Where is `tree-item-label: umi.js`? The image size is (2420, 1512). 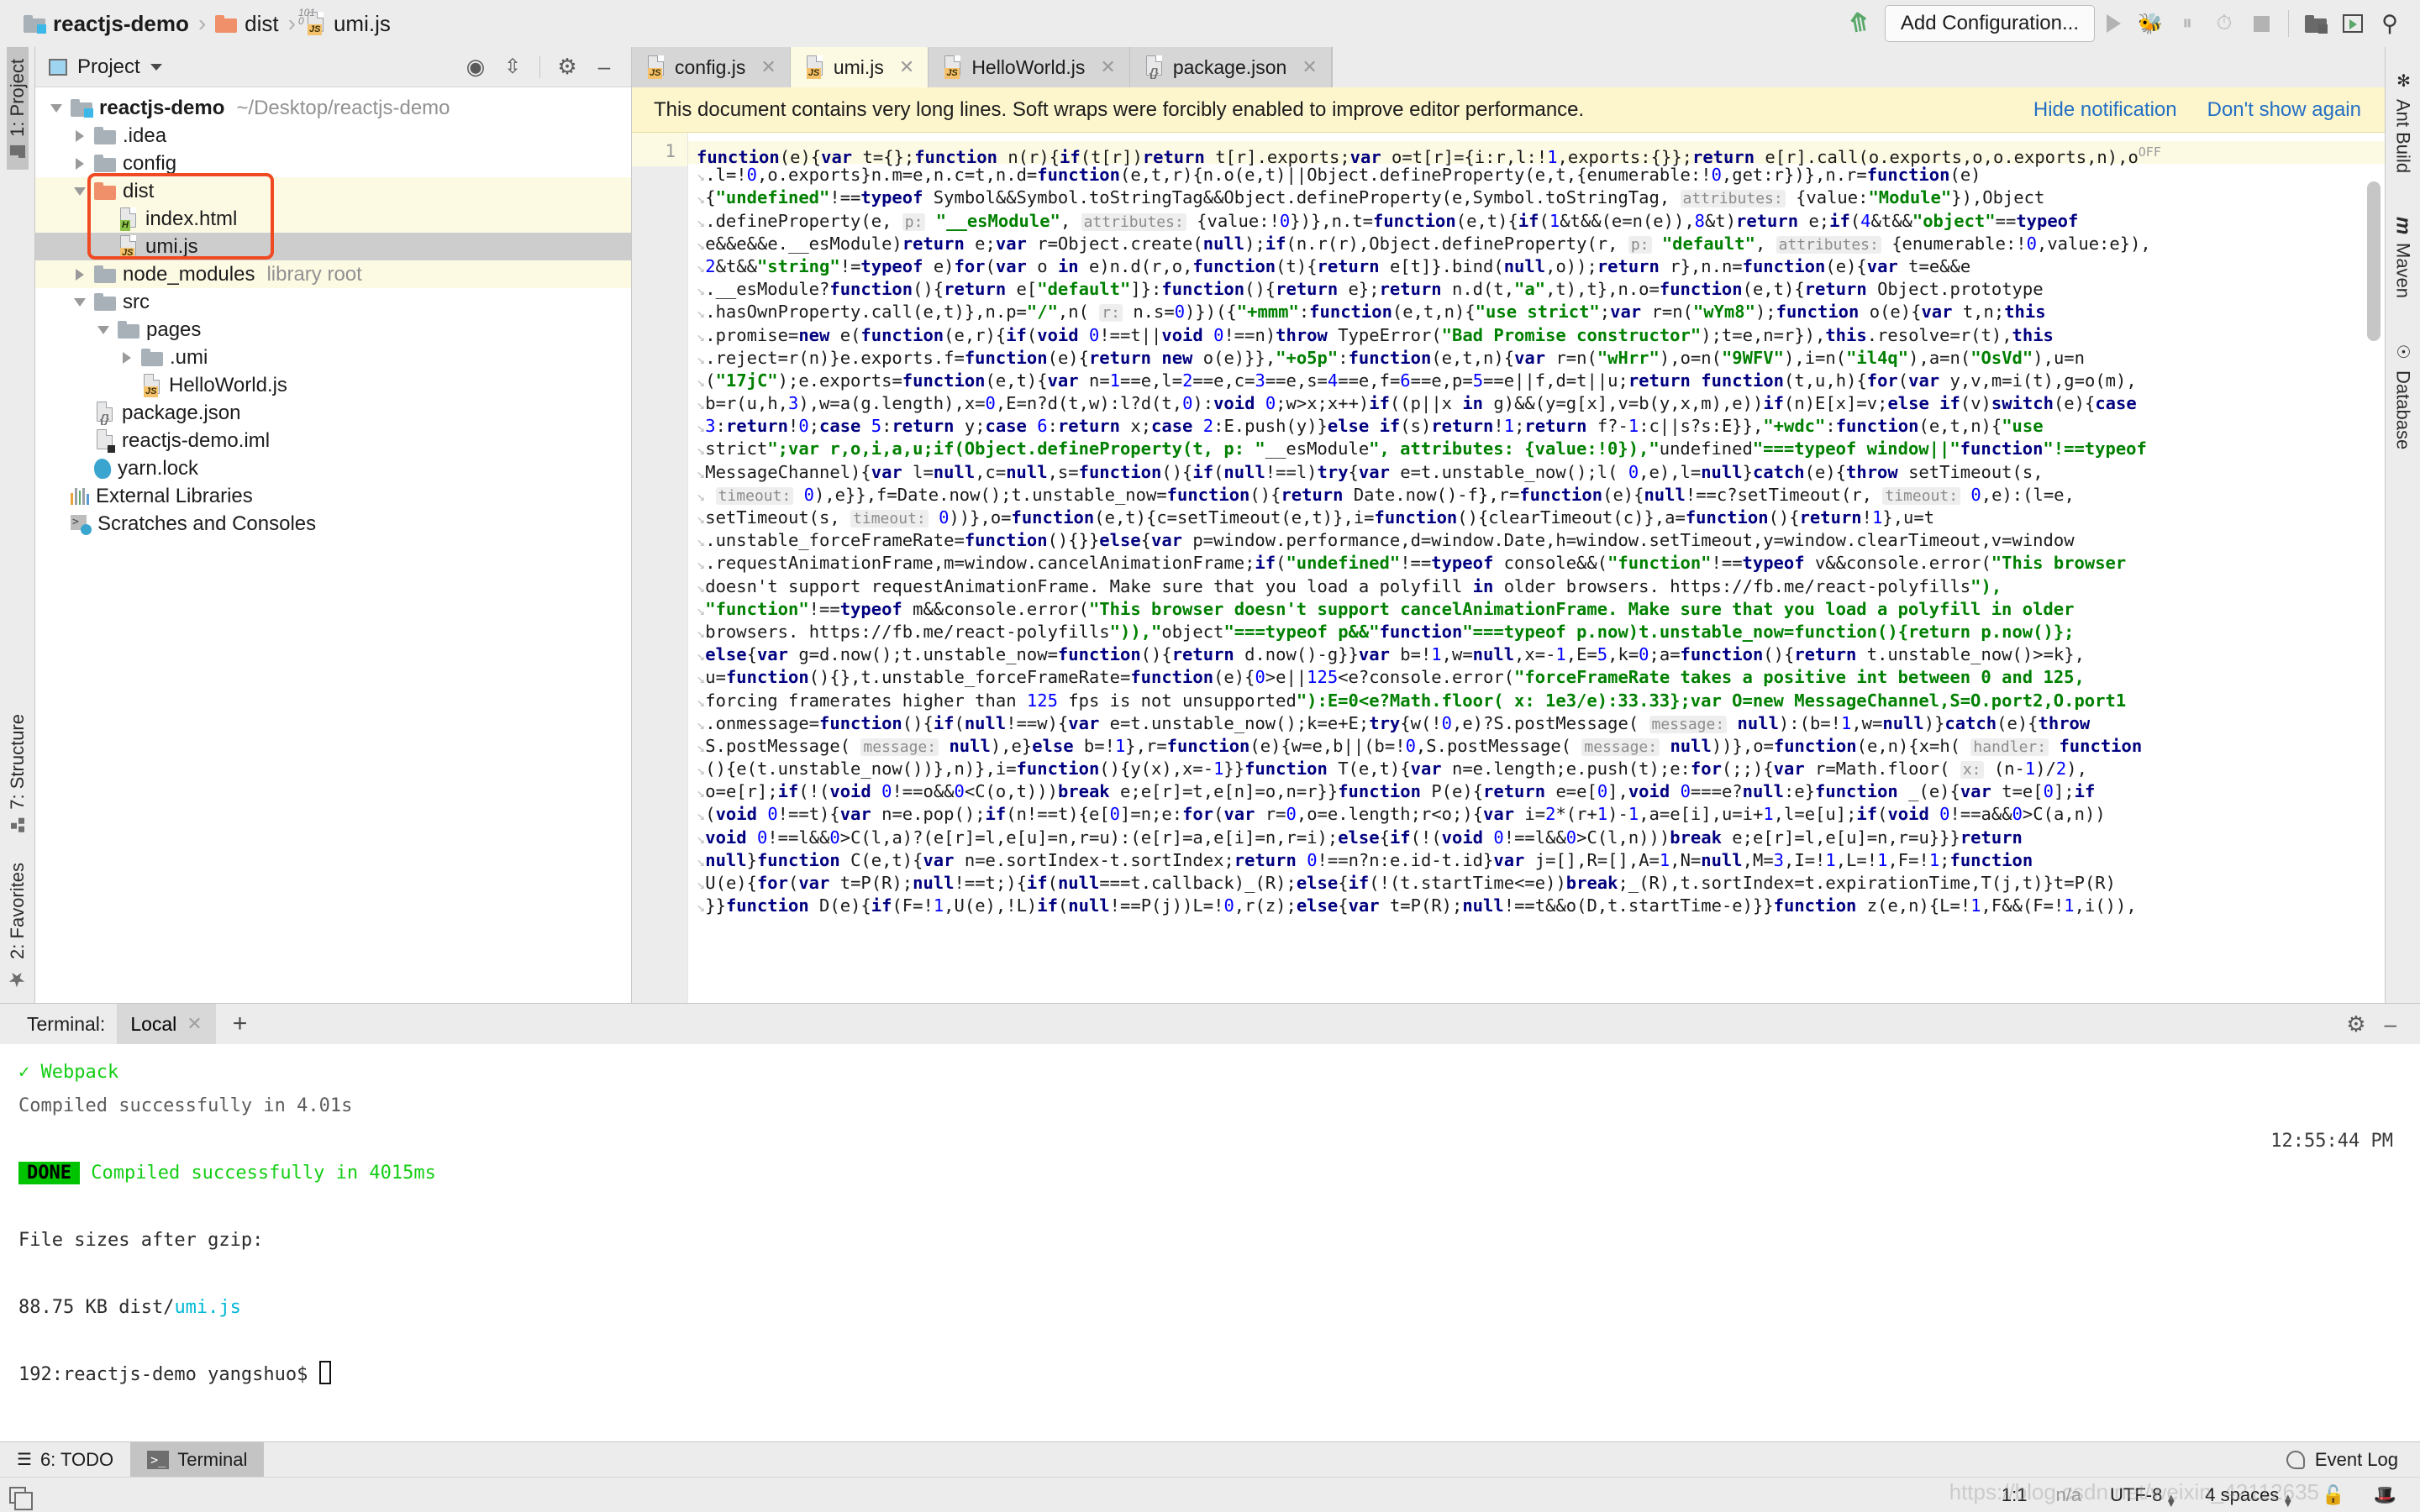
tree-item-label: umi.js is located at coordinates (172, 246).